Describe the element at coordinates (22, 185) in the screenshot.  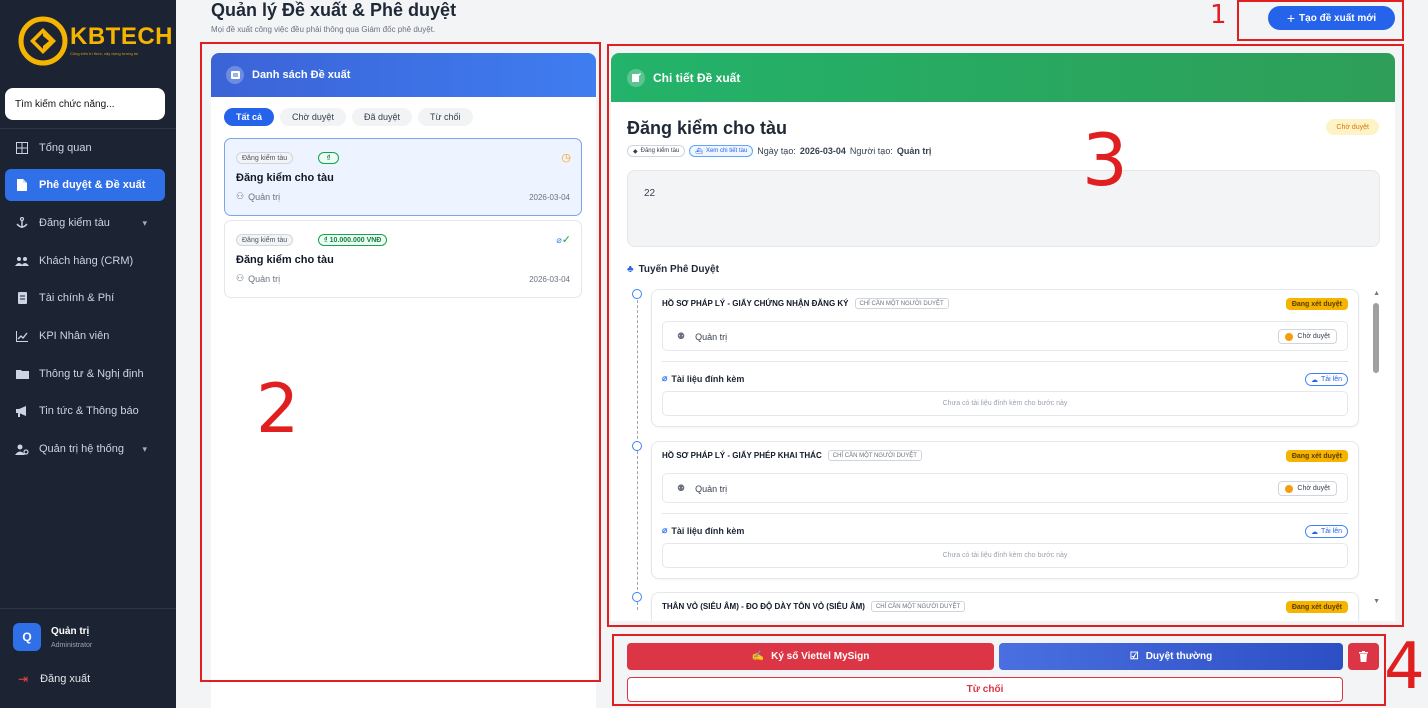
I see `document-icon` at that location.